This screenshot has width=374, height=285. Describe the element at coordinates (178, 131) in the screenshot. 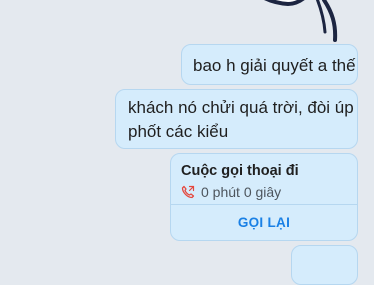

I see `message-text-line: phốt các kiểu` at that location.